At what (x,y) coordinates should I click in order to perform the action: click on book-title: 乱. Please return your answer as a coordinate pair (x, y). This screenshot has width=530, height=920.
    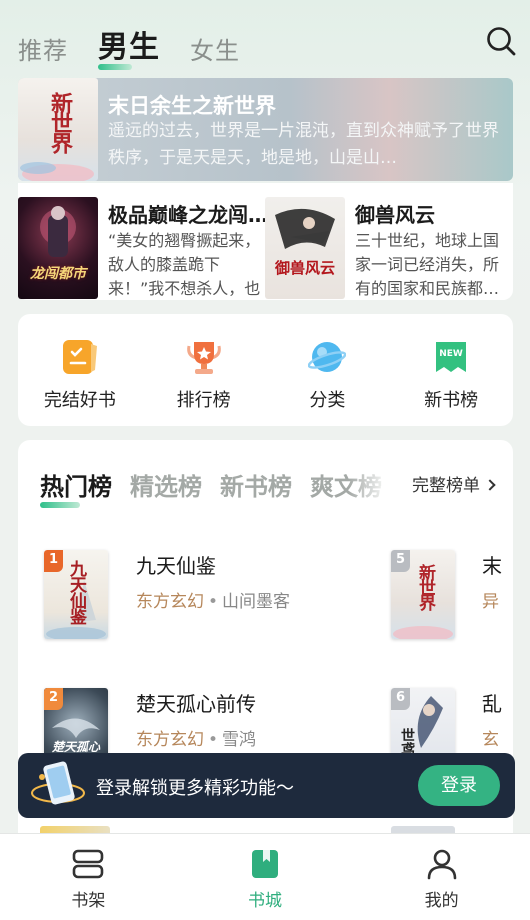
    Looking at the image, I should click on (492, 704).